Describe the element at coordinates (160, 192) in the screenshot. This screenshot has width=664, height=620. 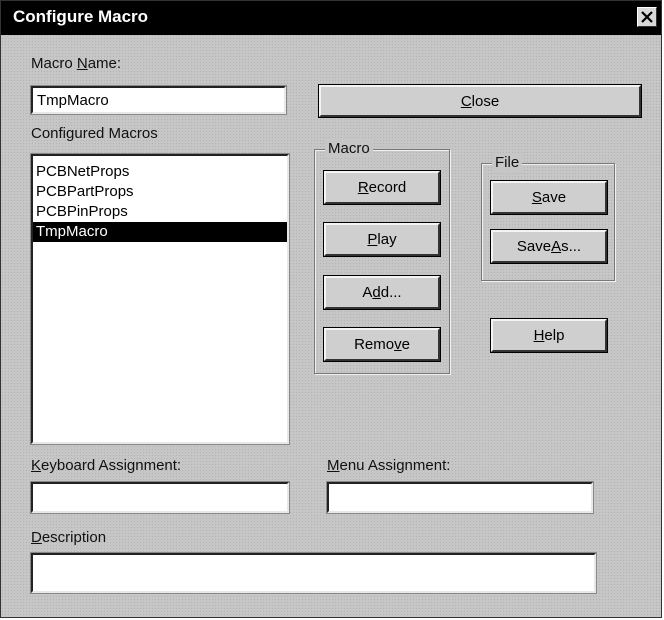
I see `list-item: PCBPartProps` at that location.